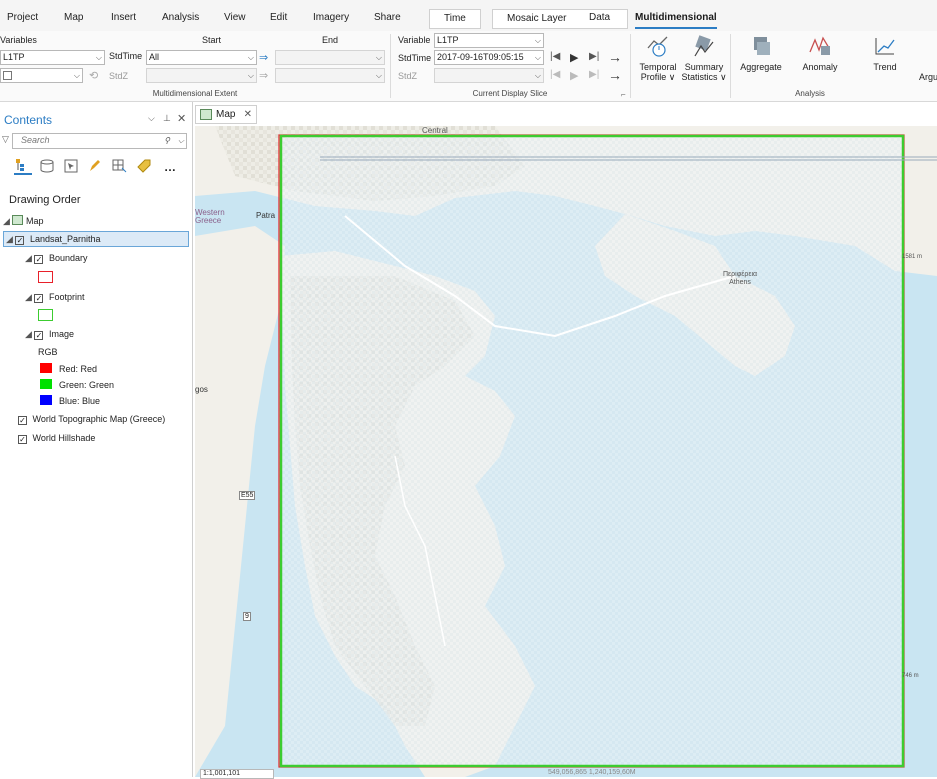 The width and height of the screenshot is (937, 779). Describe the element at coordinates (167, 118) in the screenshot. I see `pin-icon: ⊥` at that location.